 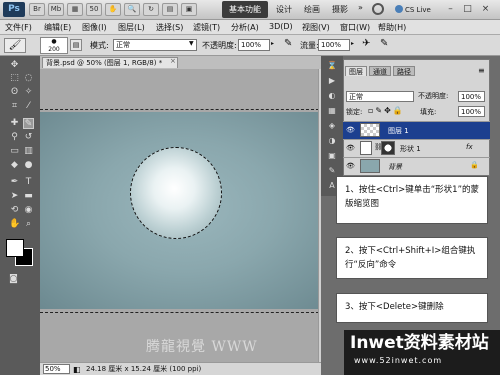 What do you see at coordinates (284, 9) in the screenshot?
I see `workspace-design-button: 设计` at bounding box center [284, 9].